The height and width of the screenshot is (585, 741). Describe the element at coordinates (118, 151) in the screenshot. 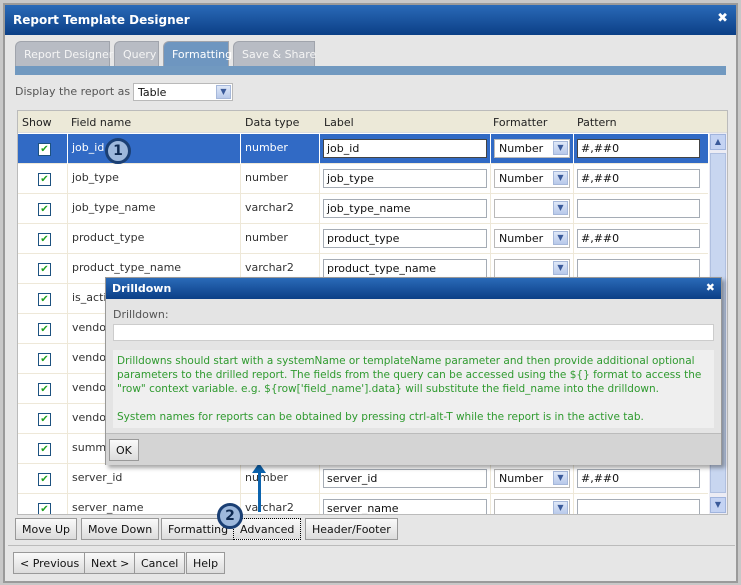

I see `callout-1-badge: 1` at that location.